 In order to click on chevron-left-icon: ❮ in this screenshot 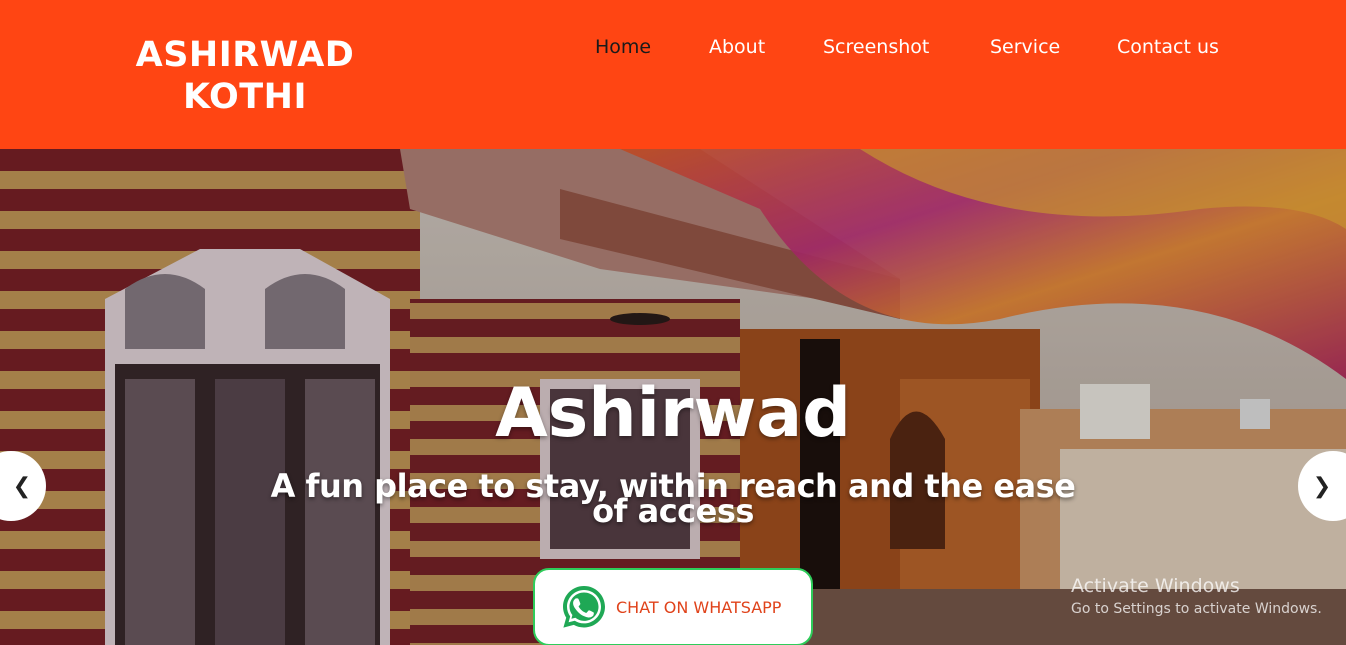, I will do `click(22, 486)`.